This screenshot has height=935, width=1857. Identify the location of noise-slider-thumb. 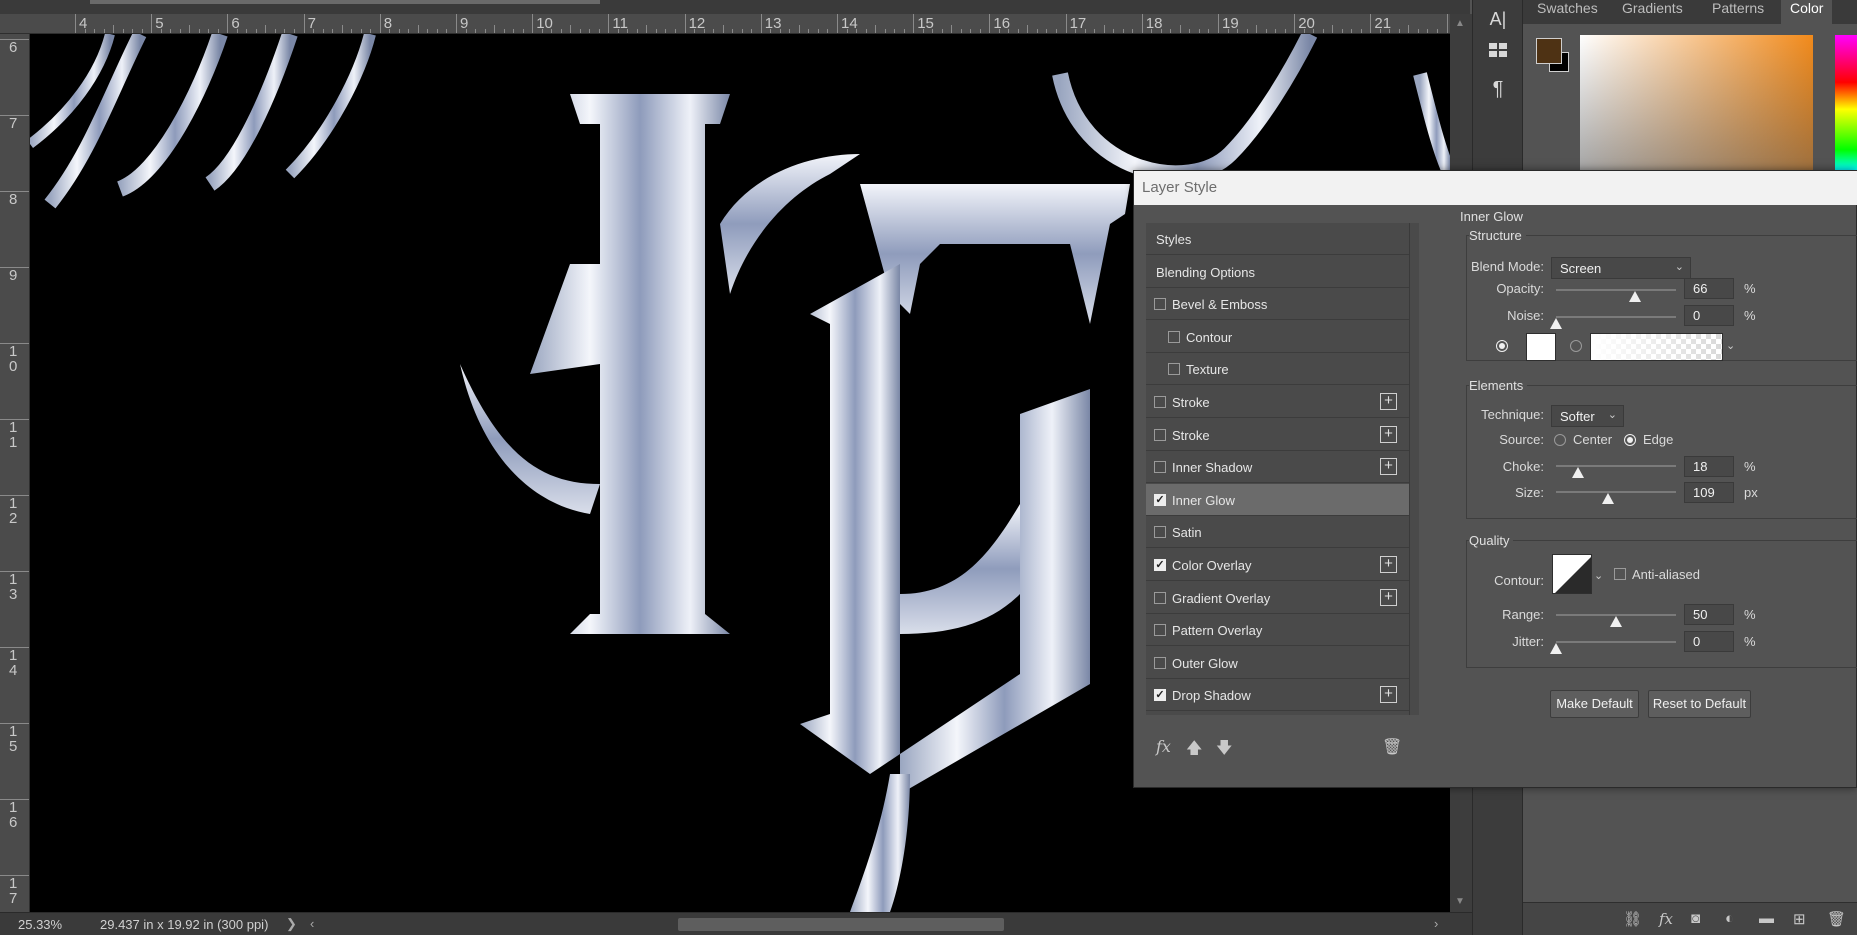
(1556, 323).